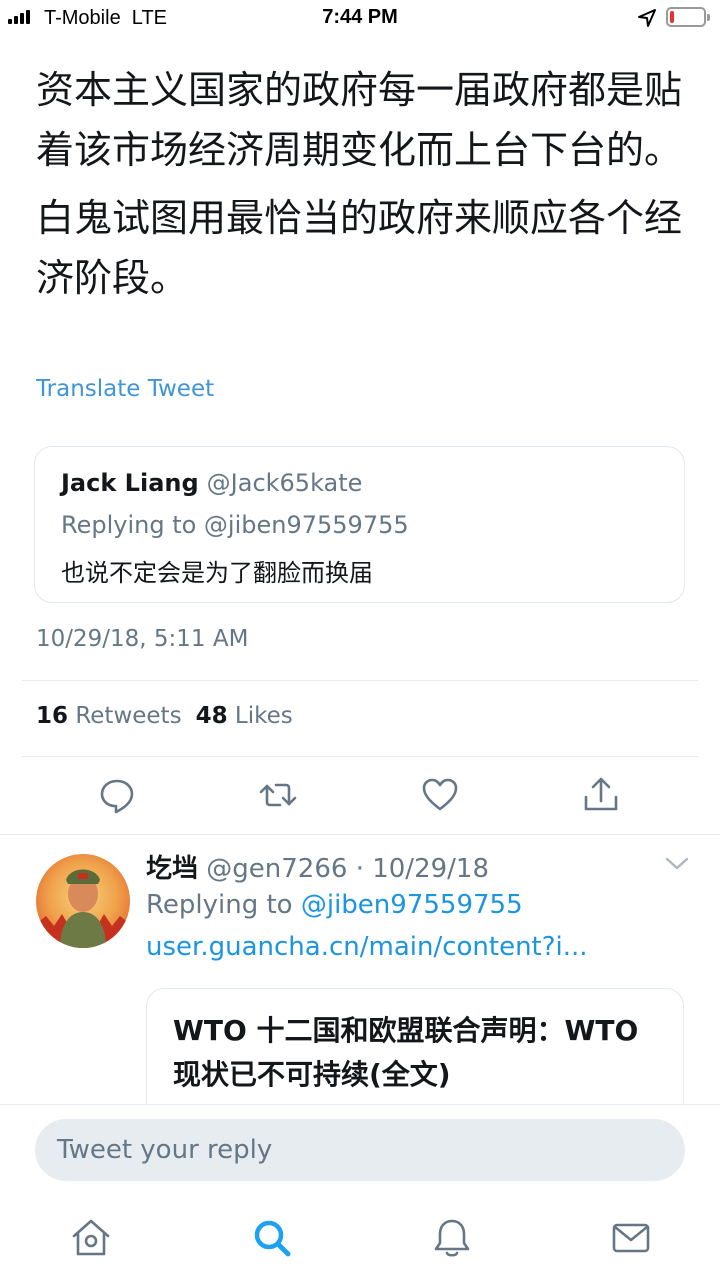 The height and width of the screenshot is (1281, 720). I want to click on quoted-author-name: Jack Liang, so click(130, 483).